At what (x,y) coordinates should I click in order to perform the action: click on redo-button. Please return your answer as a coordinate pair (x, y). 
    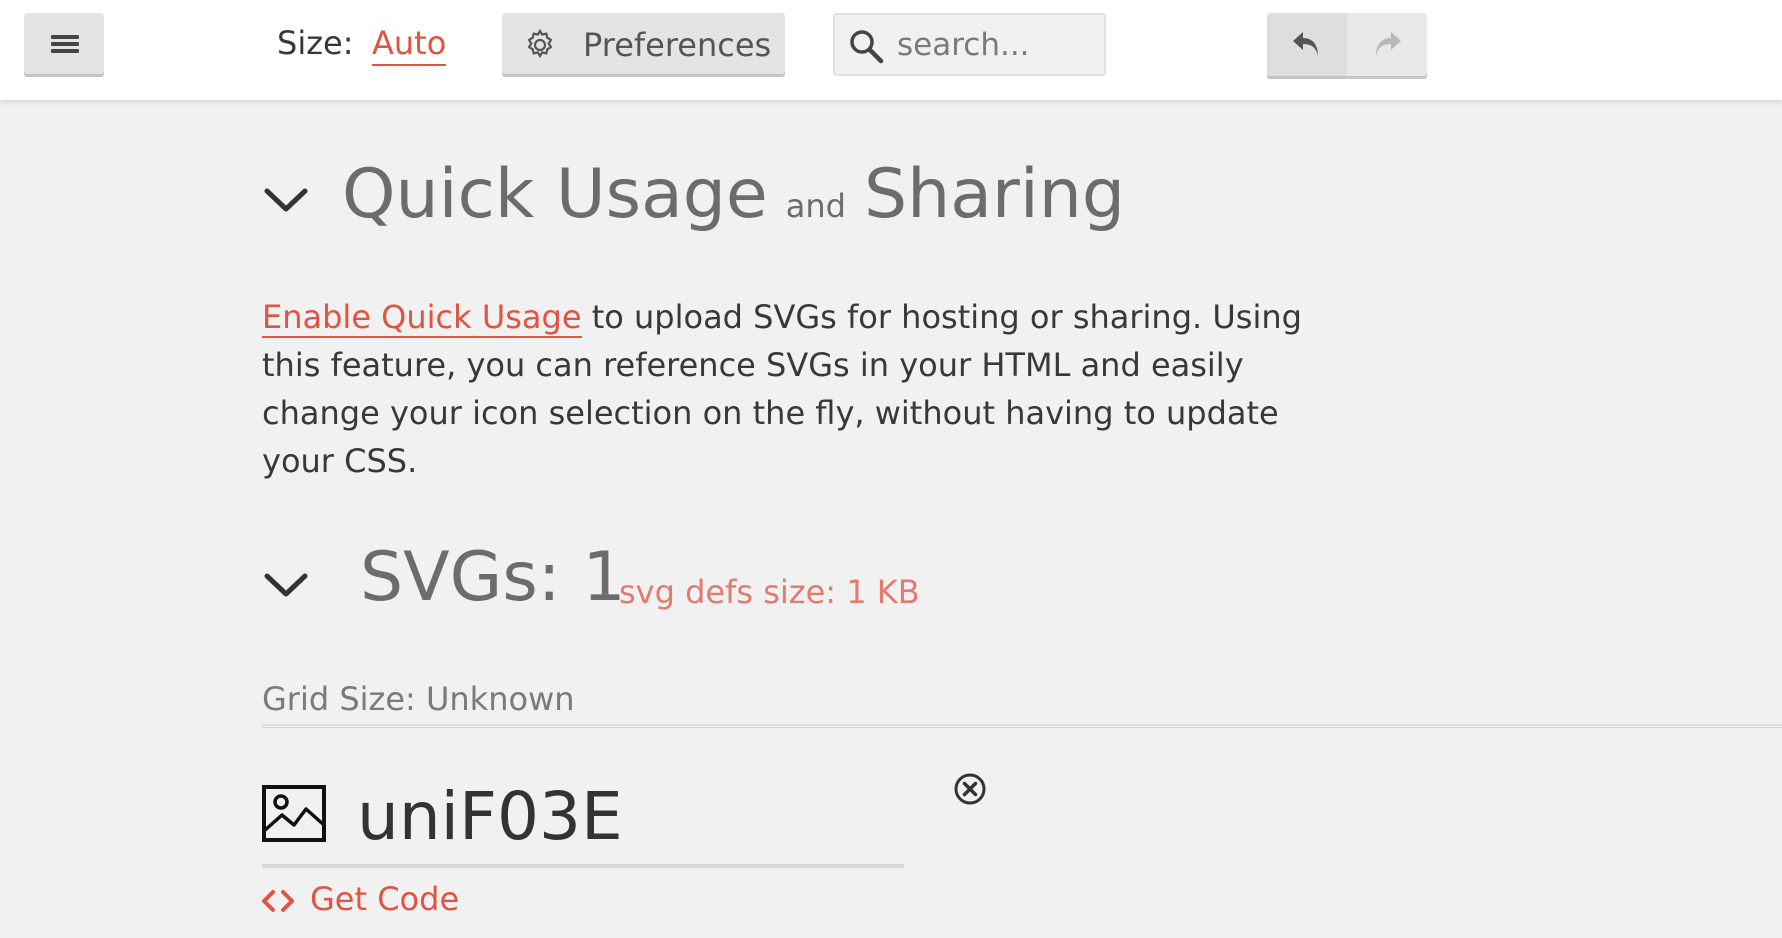
    Looking at the image, I should click on (1387, 44).